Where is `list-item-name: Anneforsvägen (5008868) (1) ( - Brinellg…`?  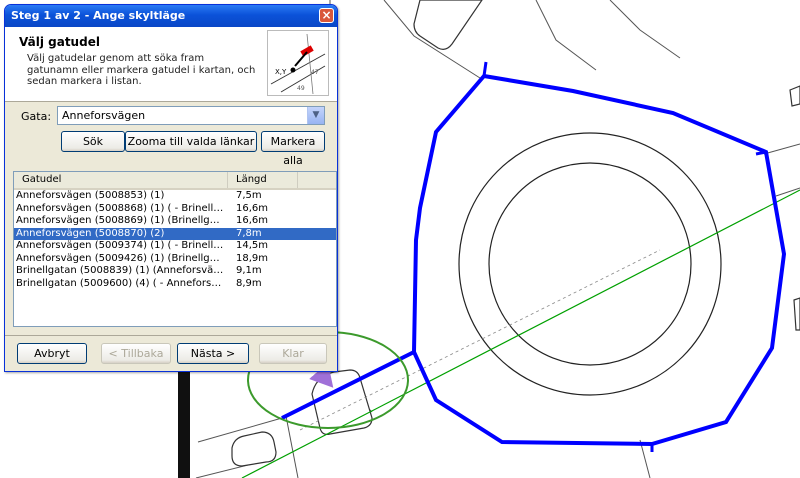 list-item-name: Anneforsvägen (5008868) (1) ( - Brinellg… is located at coordinates (120, 208).